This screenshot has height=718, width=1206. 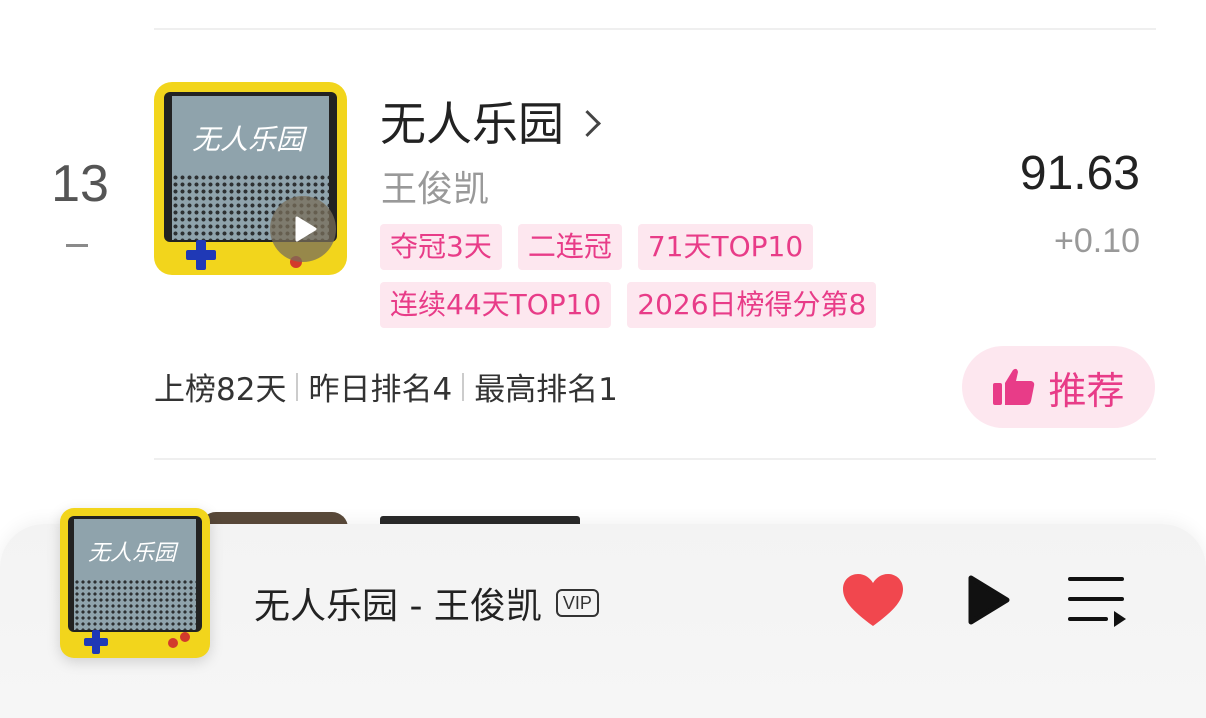 What do you see at coordinates (587, 123) in the screenshot?
I see `chevron-right-icon` at bounding box center [587, 123].